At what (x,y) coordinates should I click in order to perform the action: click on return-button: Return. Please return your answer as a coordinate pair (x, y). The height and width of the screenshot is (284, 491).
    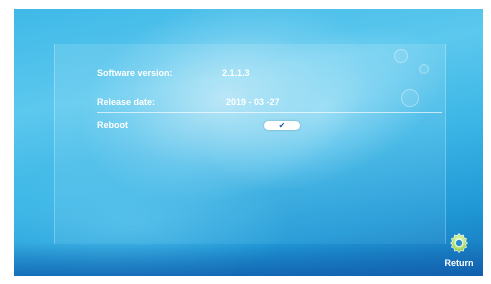
    Looking at the image, I should click on (459, 253).